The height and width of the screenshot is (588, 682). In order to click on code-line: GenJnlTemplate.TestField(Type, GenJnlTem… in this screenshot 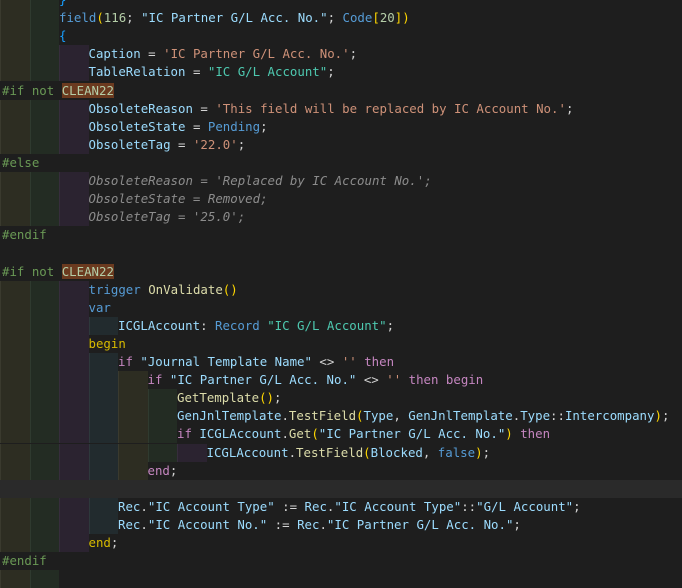, I will do `click(341, 416)`.